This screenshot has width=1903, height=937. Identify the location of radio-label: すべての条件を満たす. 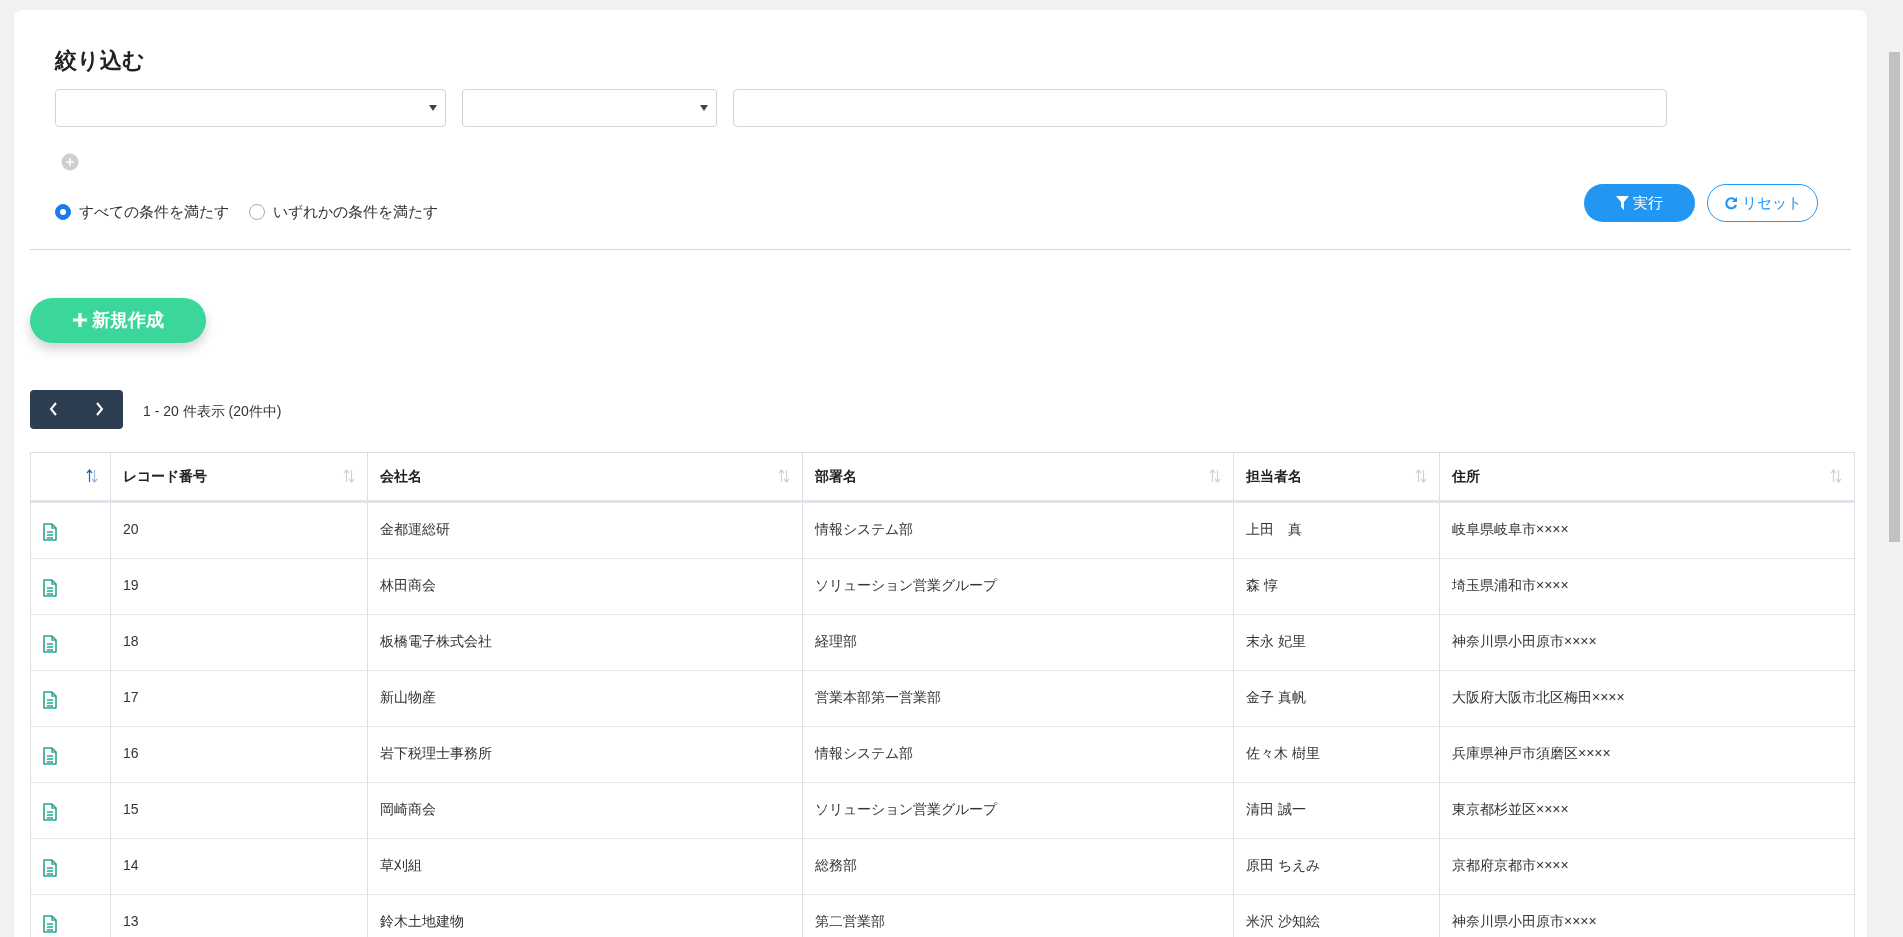
(154, 212).